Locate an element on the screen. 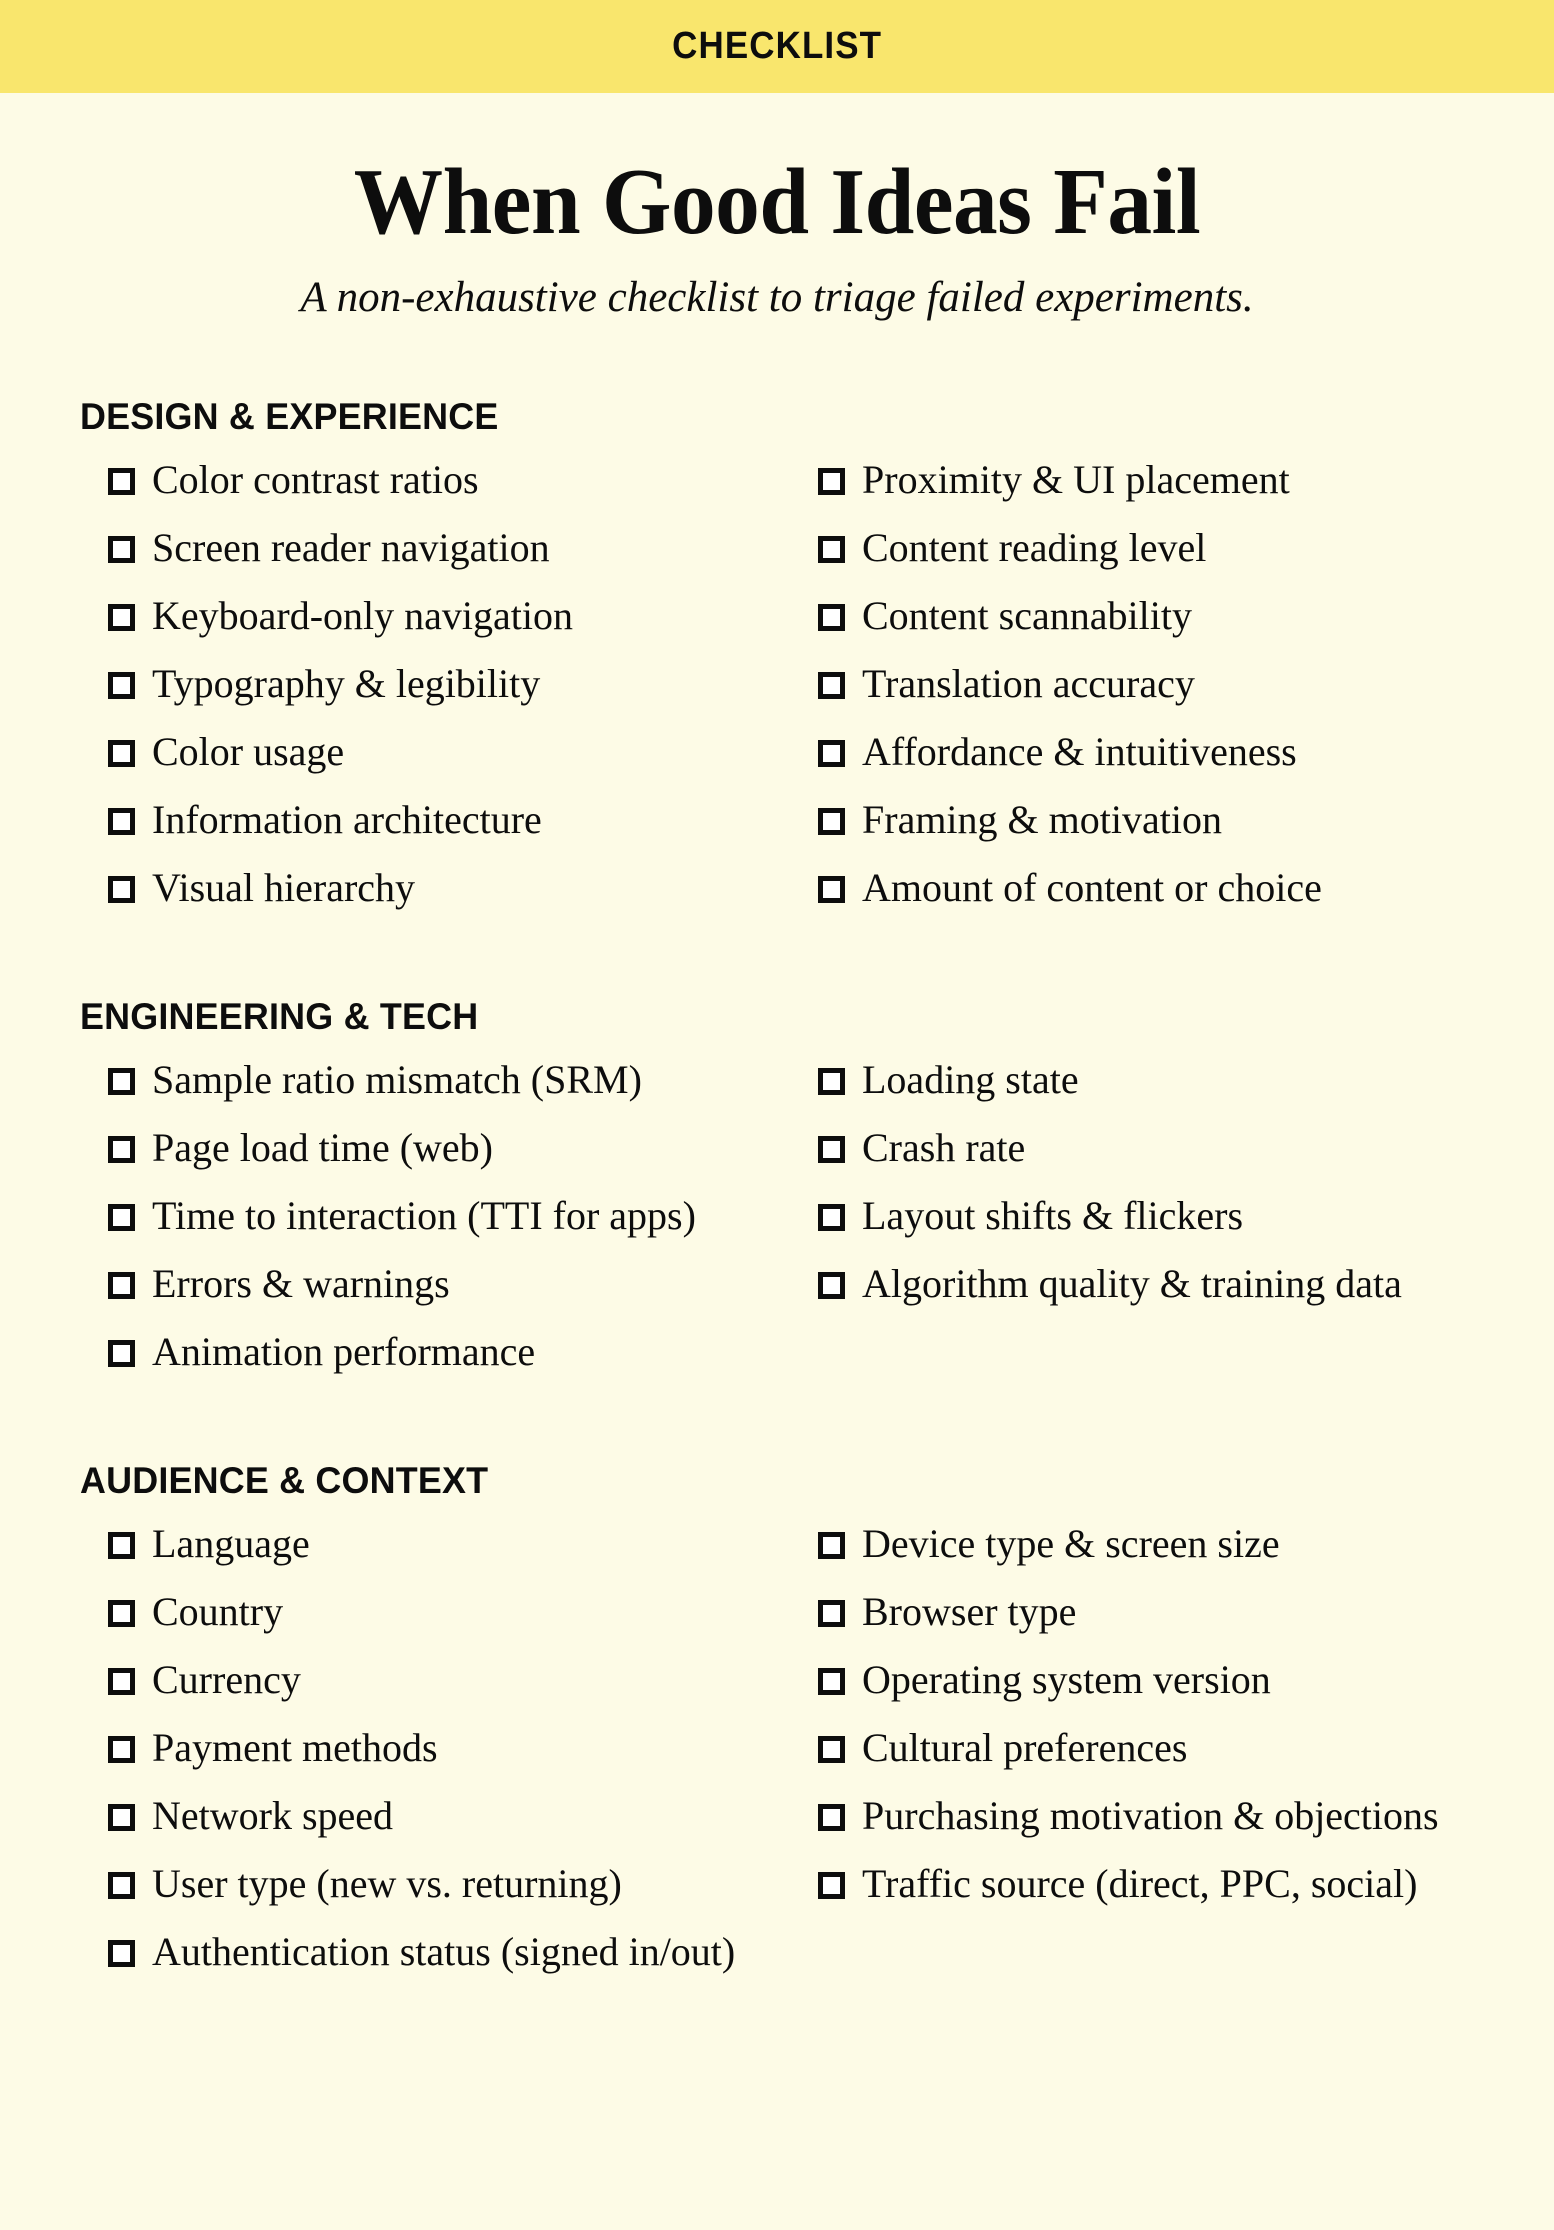 The width and height of the screenshot is (1554, 2230). checklist-item: Color contrast ratios is located at coordinates (463, 486).